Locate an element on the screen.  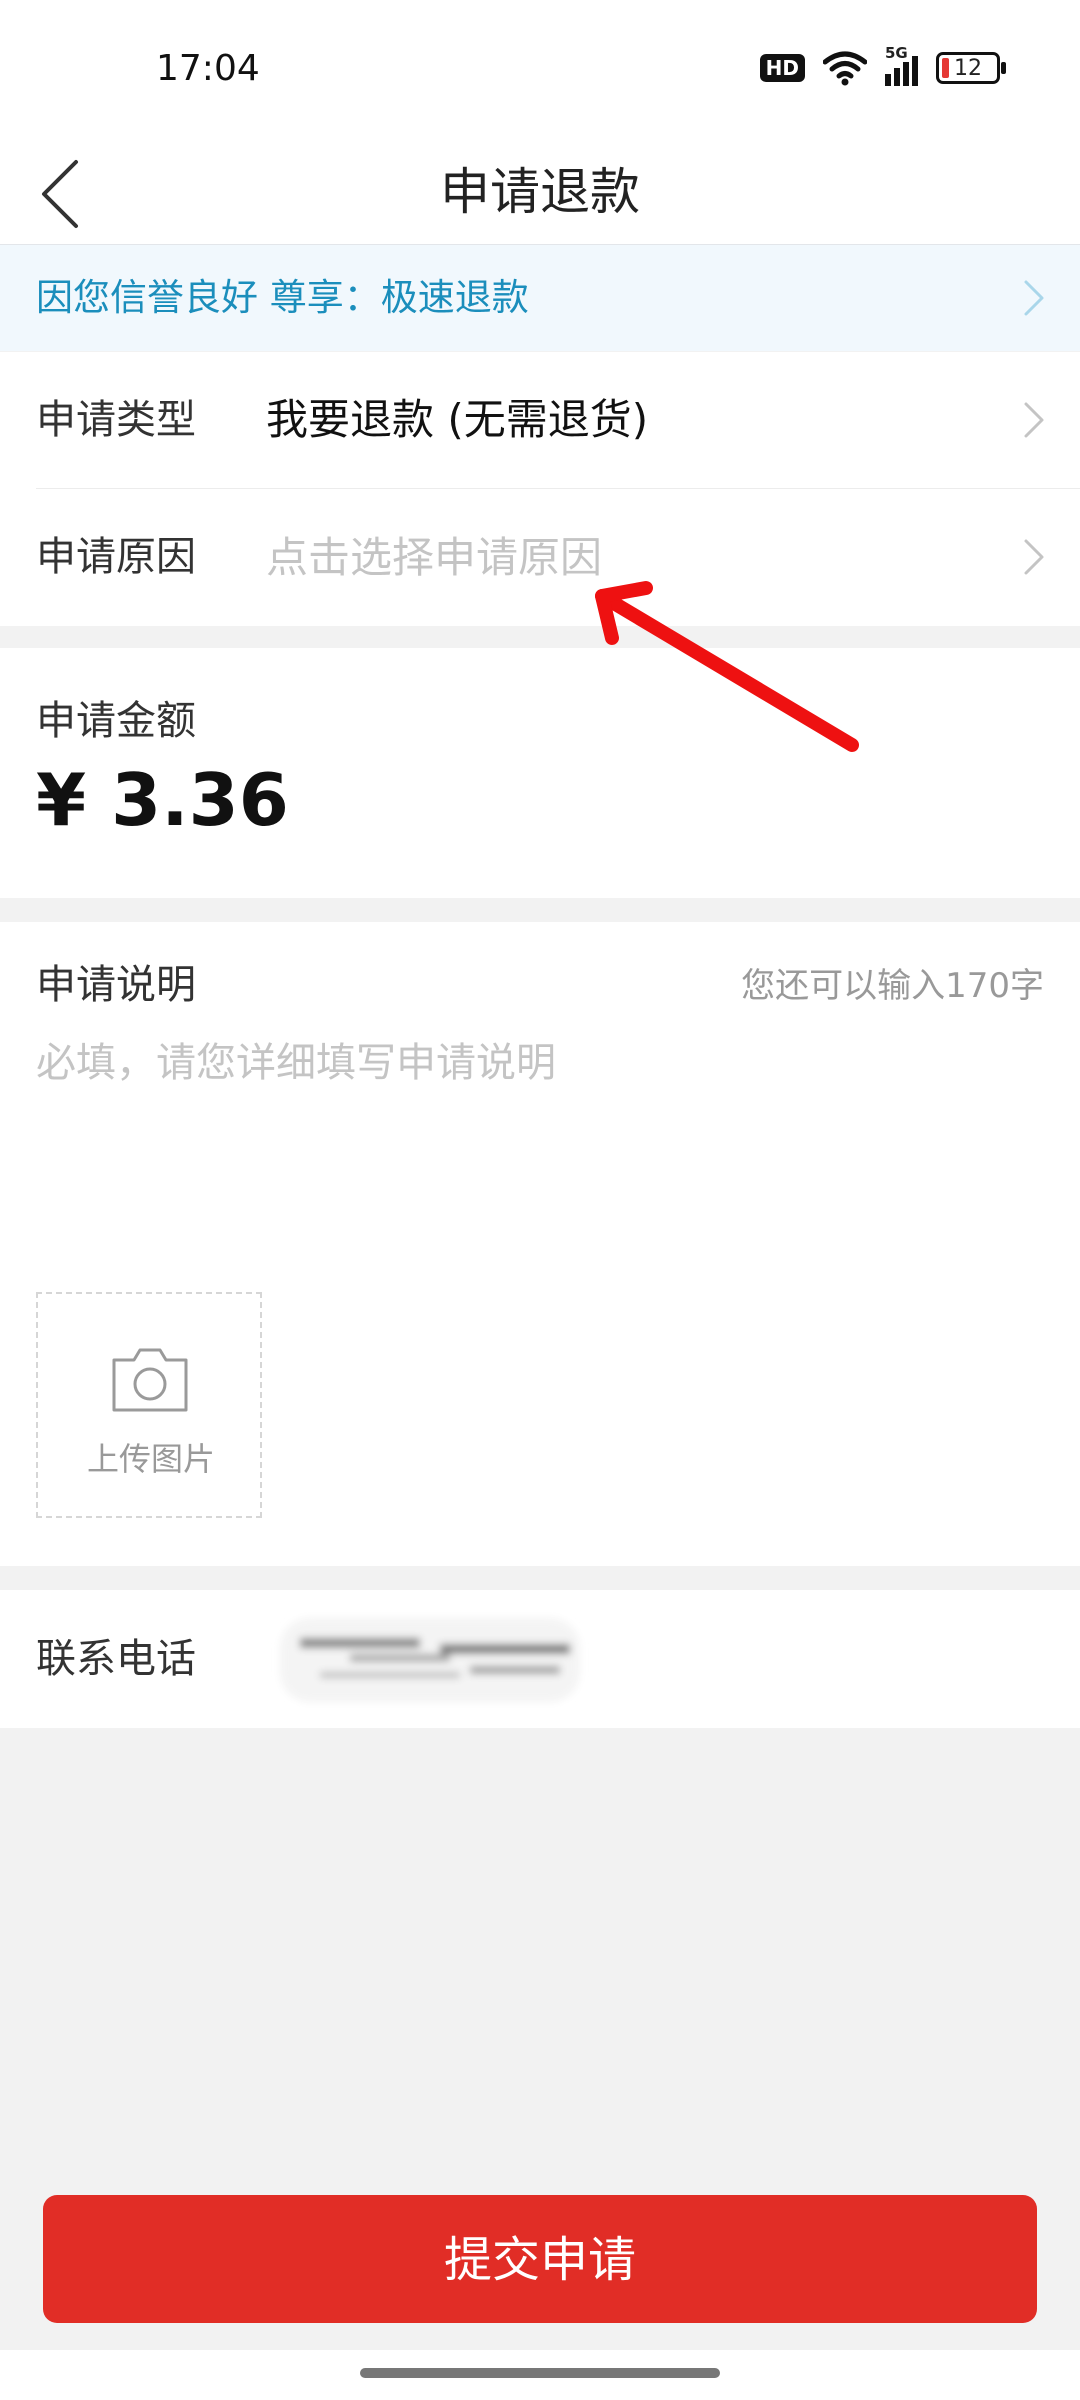
wifi-icon is located at coordinates (845, 68).